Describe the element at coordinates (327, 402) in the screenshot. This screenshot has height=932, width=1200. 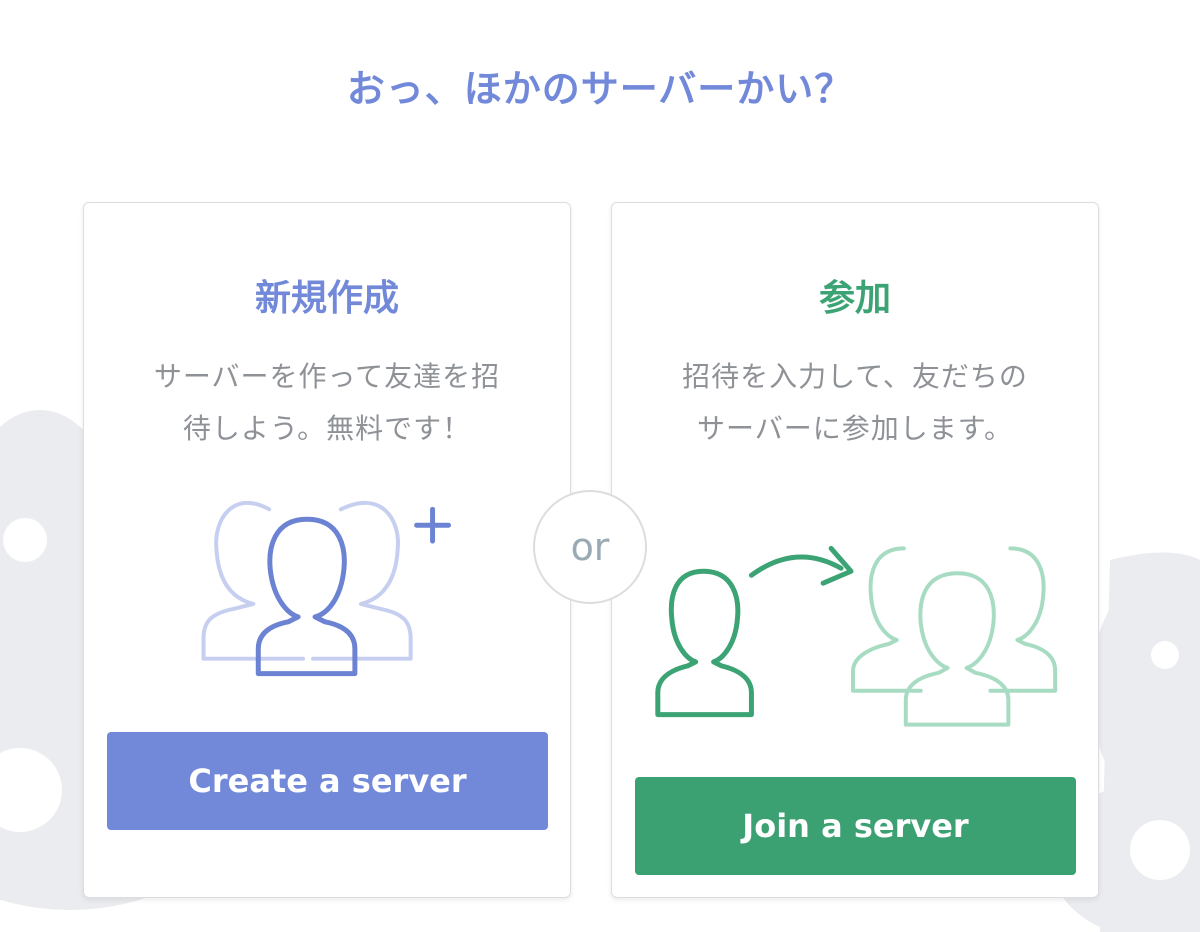
I see `create-description: サーバーを作って友達を招待しよう。無料です！` at that location.